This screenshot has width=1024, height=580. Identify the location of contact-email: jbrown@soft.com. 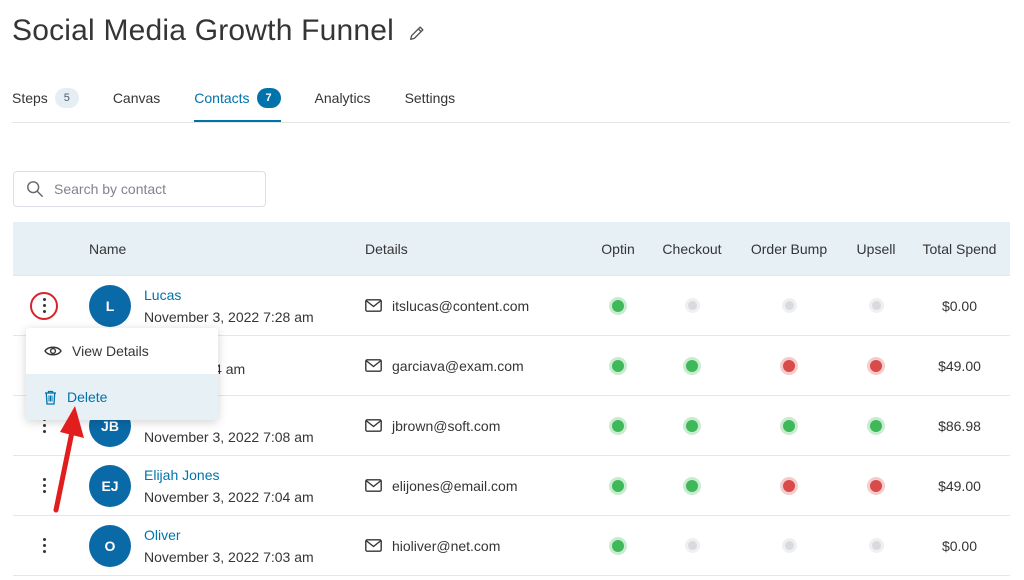
(446, 425).